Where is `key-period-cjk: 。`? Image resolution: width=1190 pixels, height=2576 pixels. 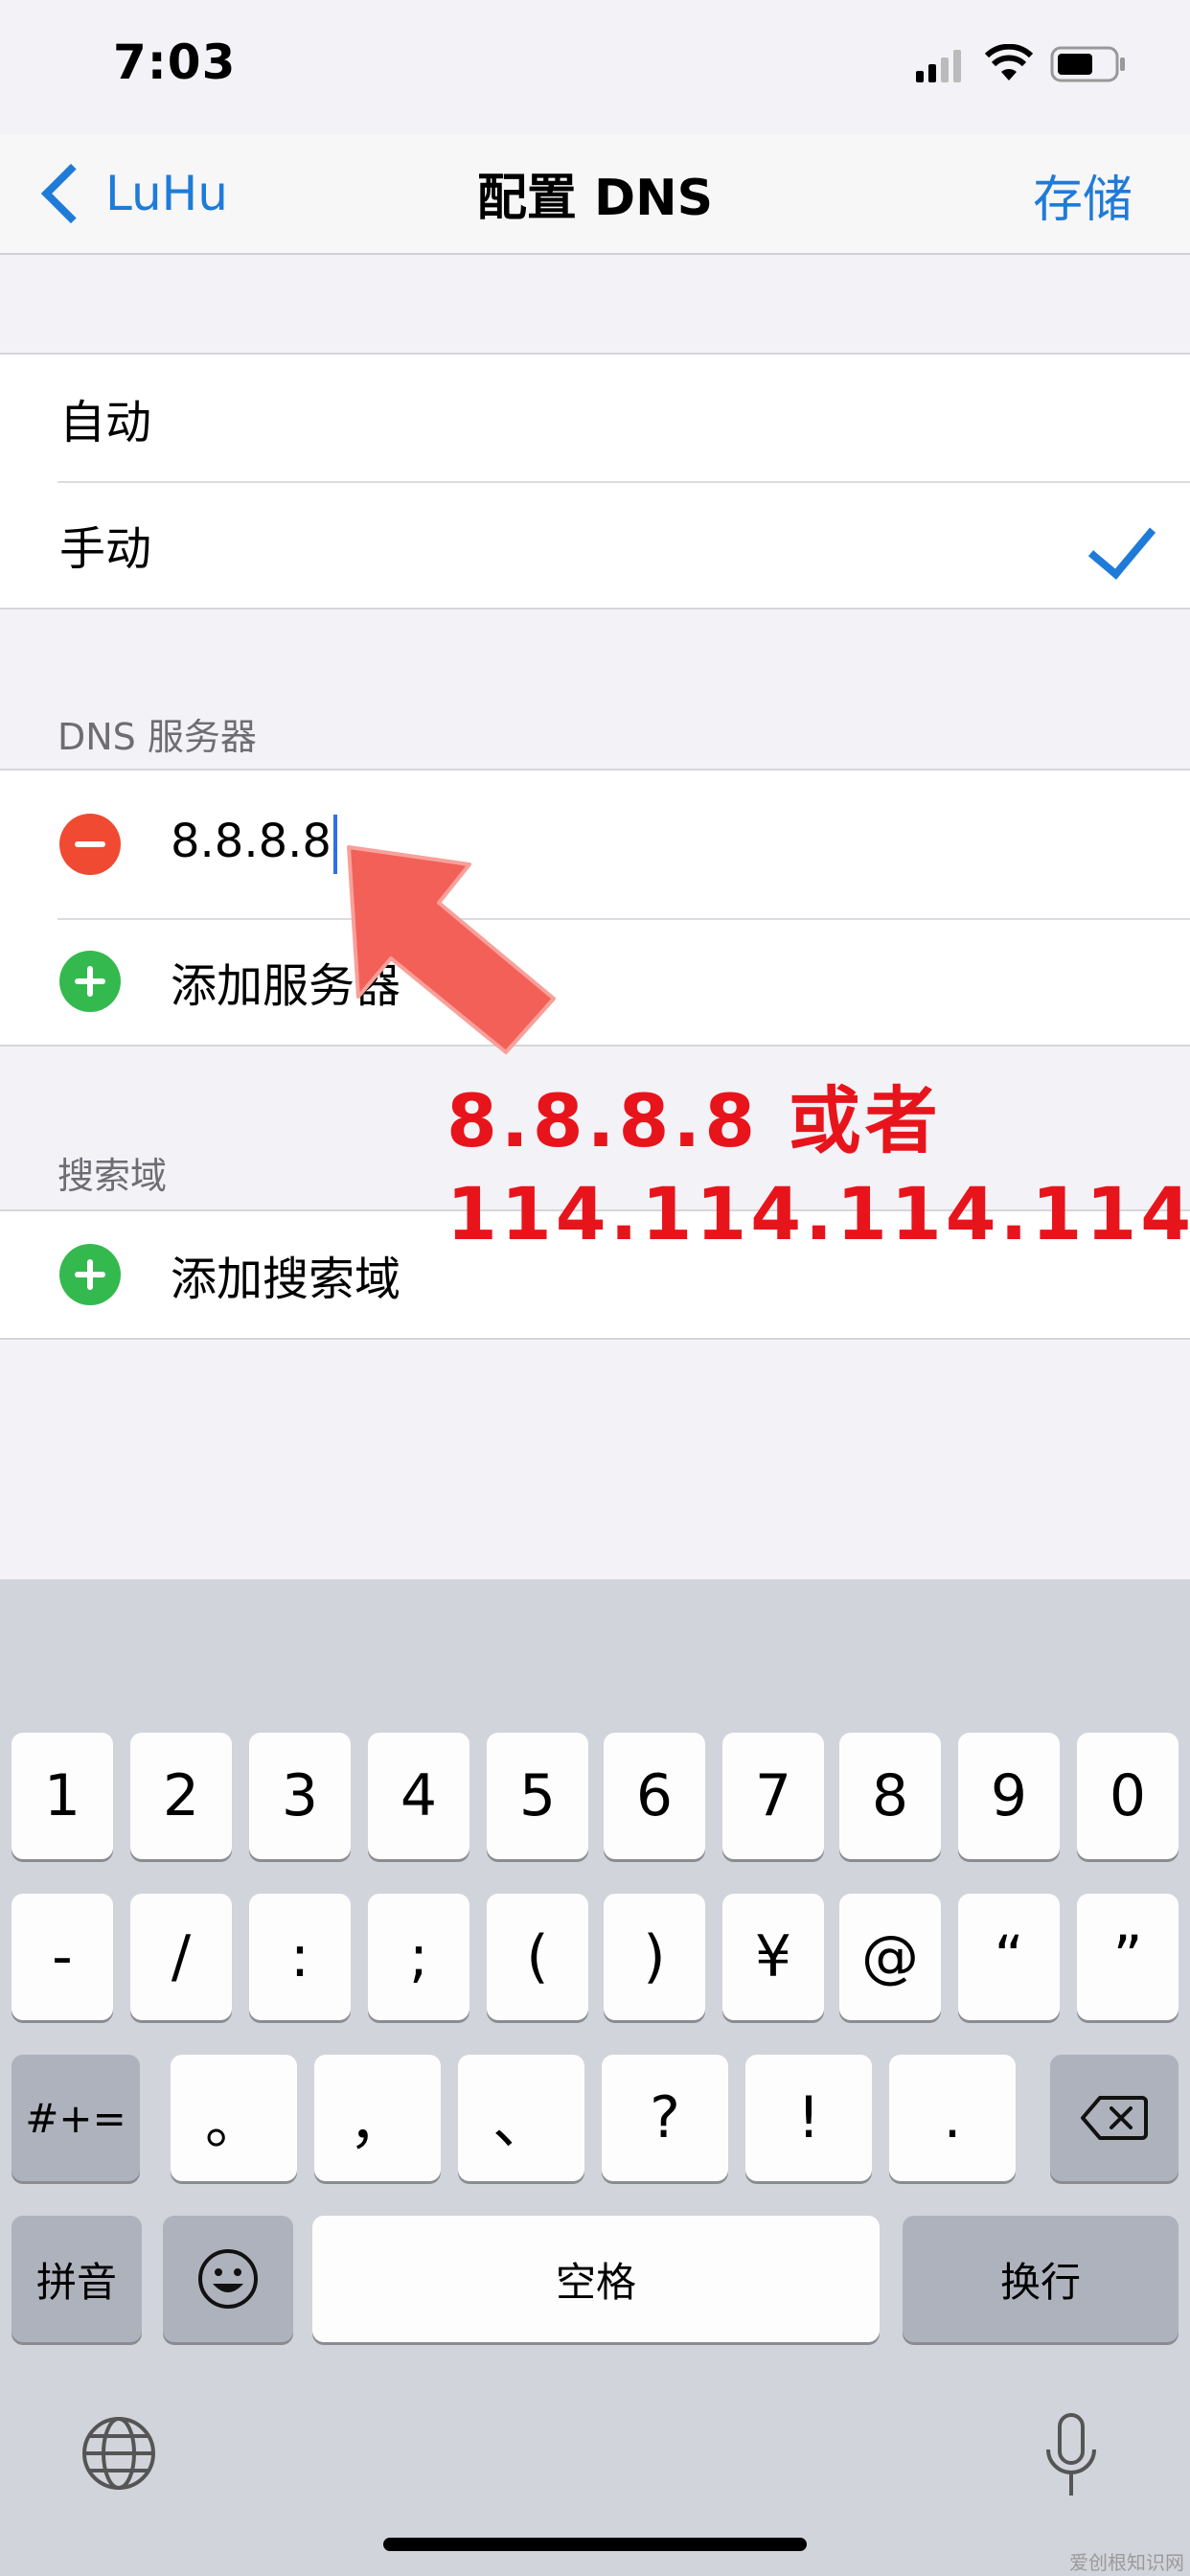 key-period-cjk: 。 is located at coordinates (234, 2118).